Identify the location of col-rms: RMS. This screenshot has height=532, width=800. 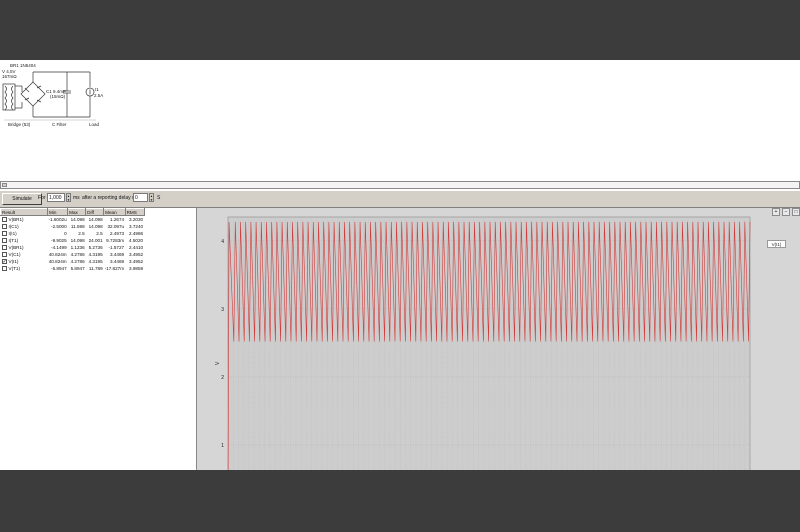
(134, 212).